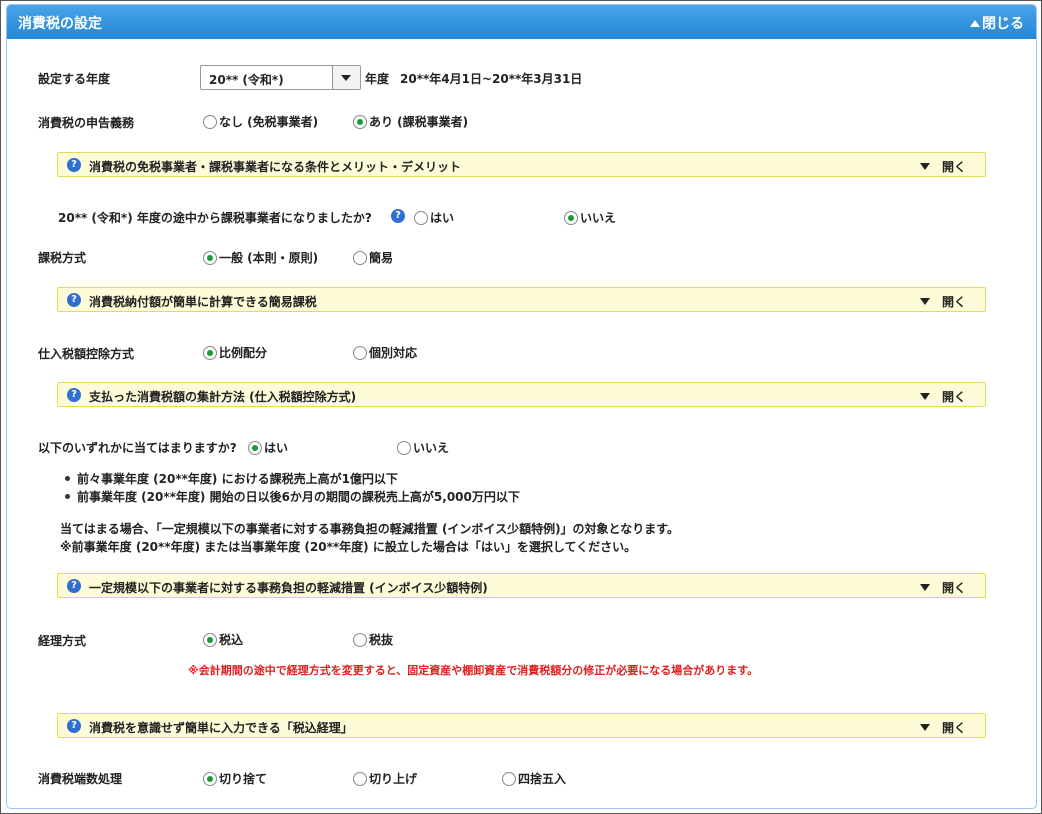  I want to click on fiscal-year-select: 20** (令和*), so click(280, 77).